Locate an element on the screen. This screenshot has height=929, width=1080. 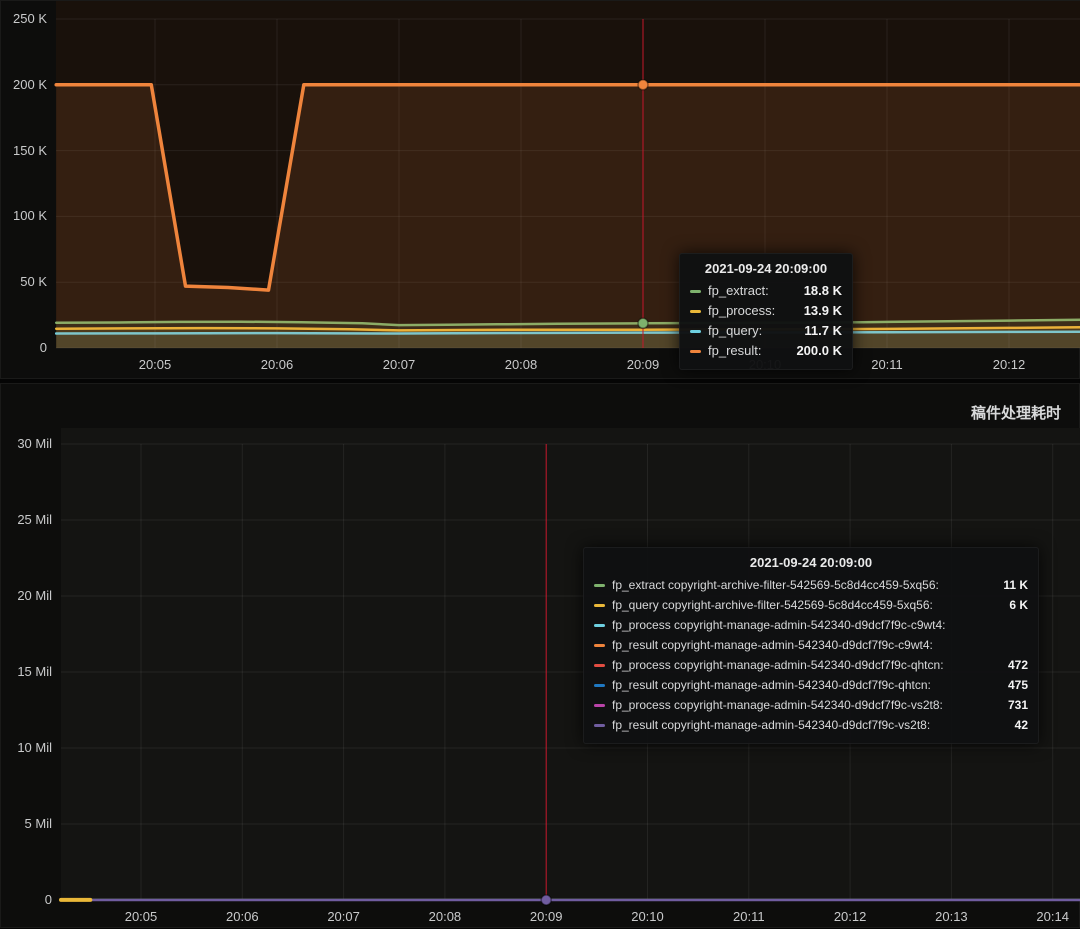
tooltip-series-row: fp_extract: 18.8 K is located at coordinates (766, 291).